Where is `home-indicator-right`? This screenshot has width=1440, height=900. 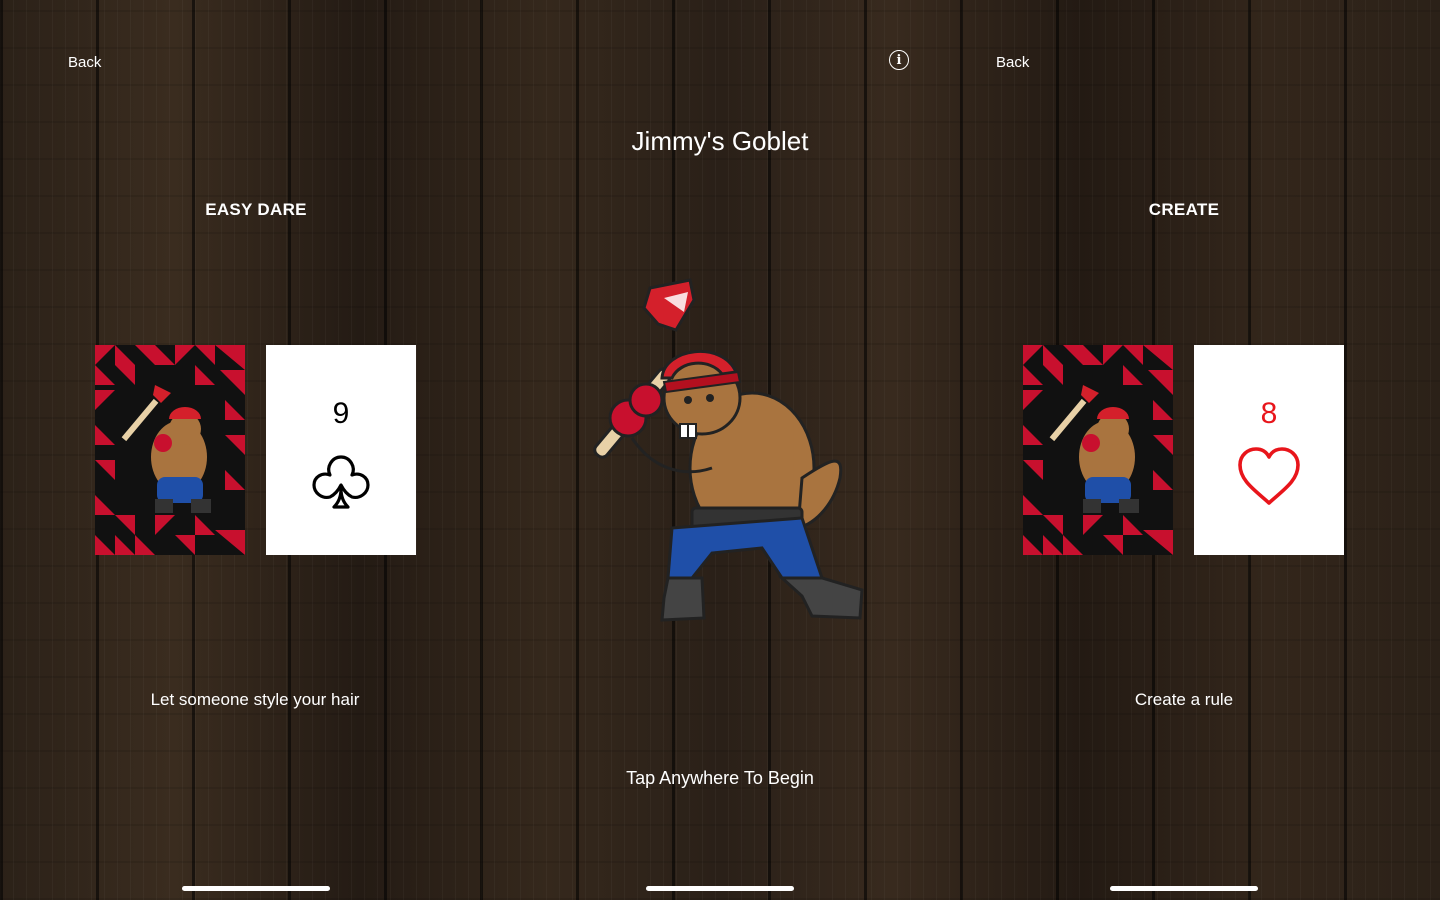 home-indicator-right is located at coordinates (1184, 888).